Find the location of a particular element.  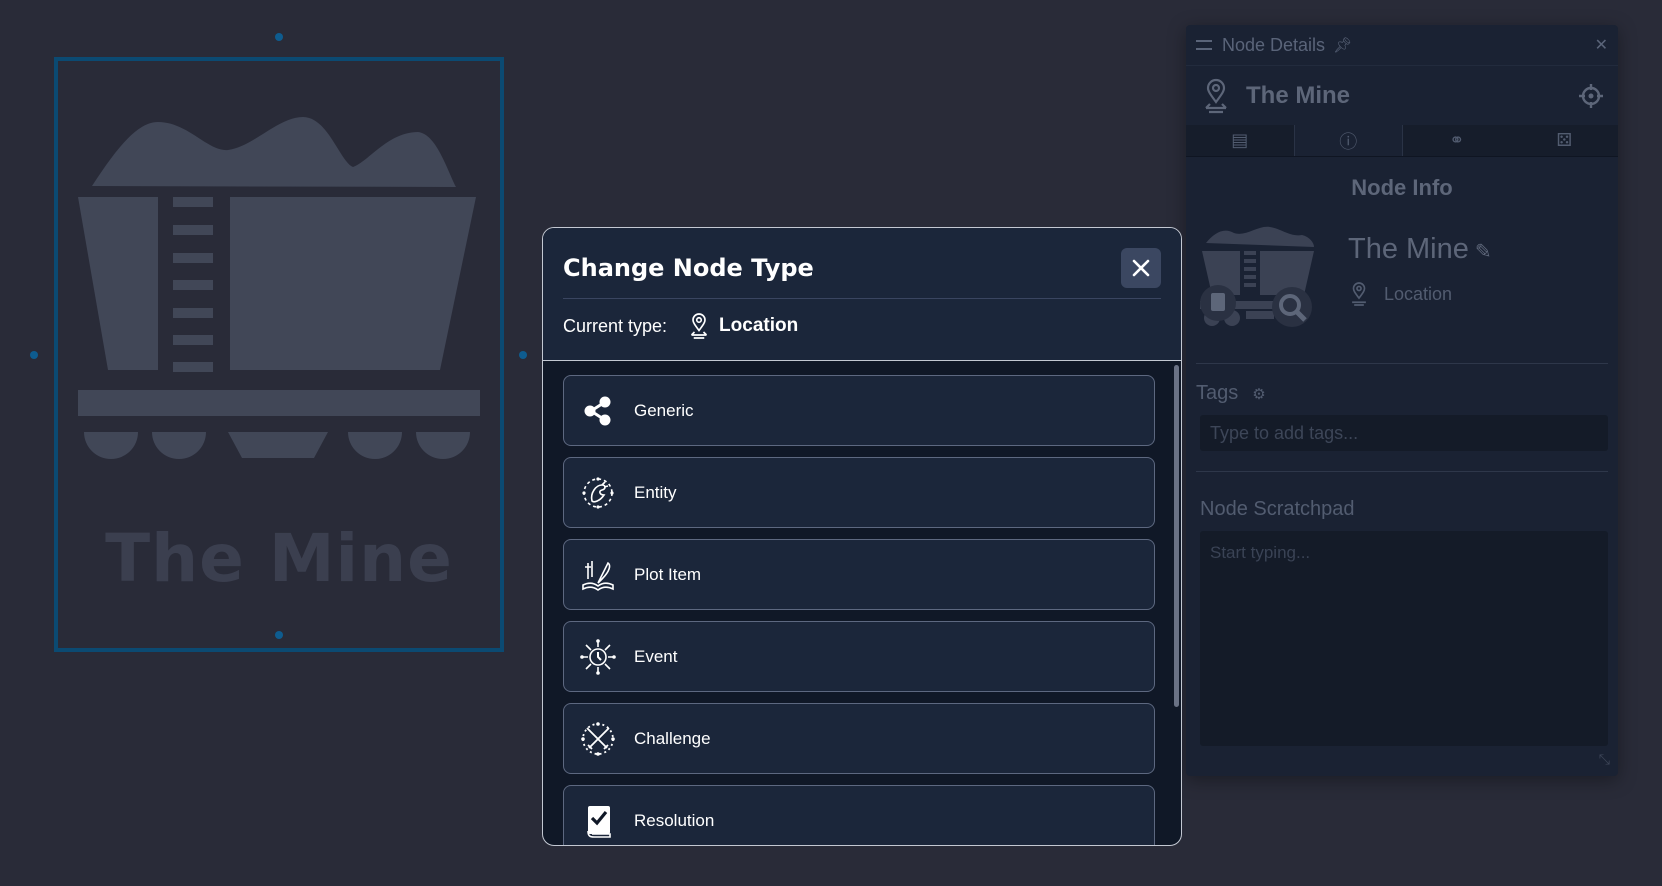

checked-book-icon is located at coordinates (598, 821).